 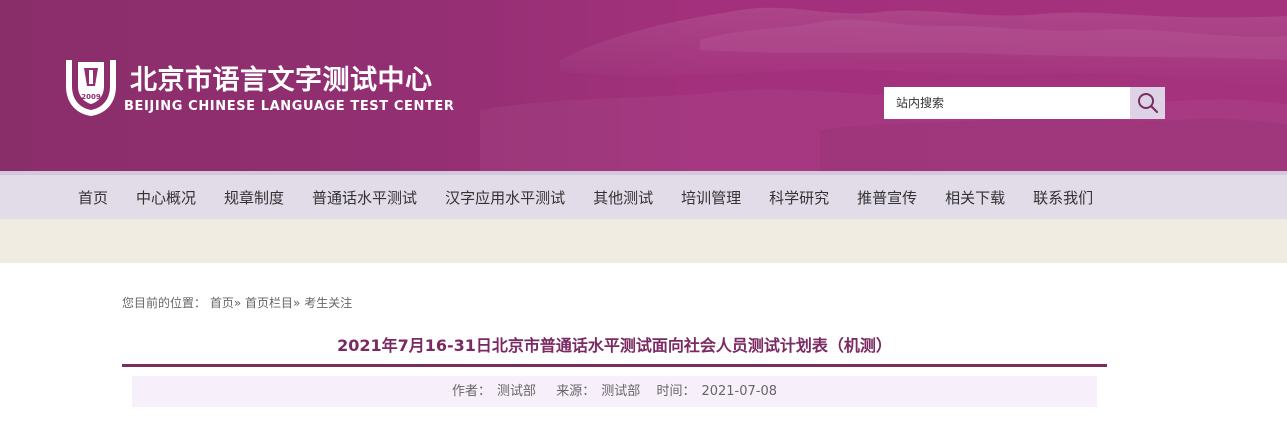 I want to click on nav-item-contact: 联系我们, so click(x=1063, y=197).